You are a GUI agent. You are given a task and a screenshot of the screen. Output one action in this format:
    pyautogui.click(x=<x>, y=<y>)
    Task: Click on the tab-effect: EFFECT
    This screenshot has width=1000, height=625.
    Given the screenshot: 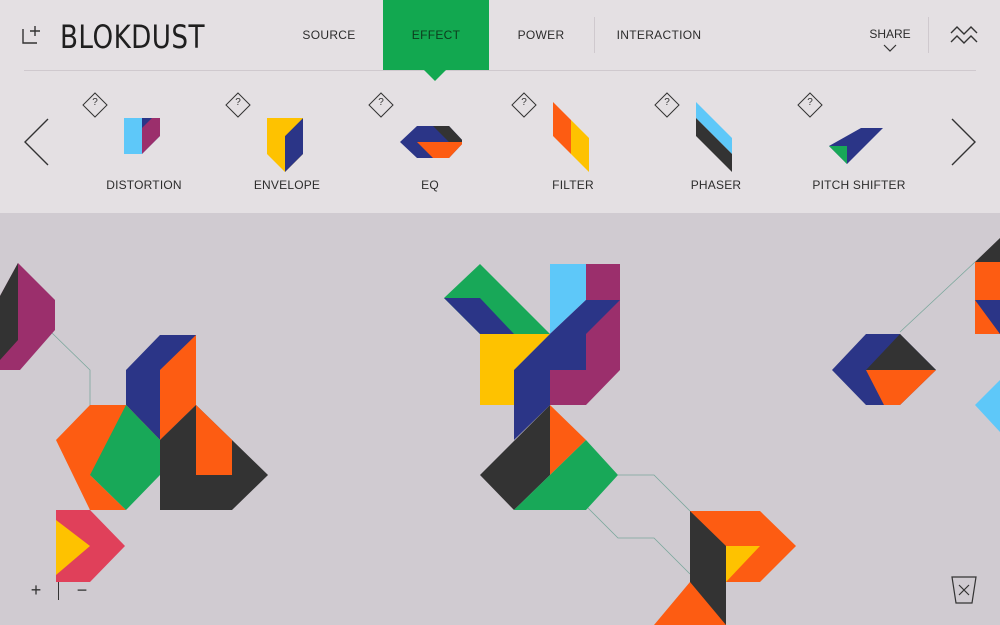 What is the action you would take?
    pyautogui.click(x=436, y=35)
    